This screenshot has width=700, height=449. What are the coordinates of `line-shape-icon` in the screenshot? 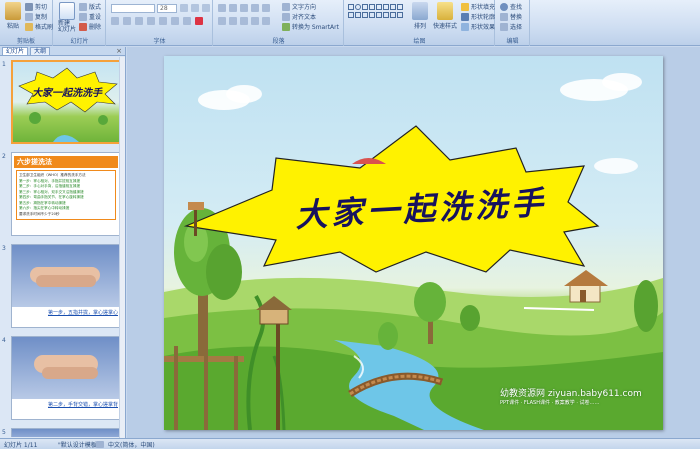 It's located at (365, 7).